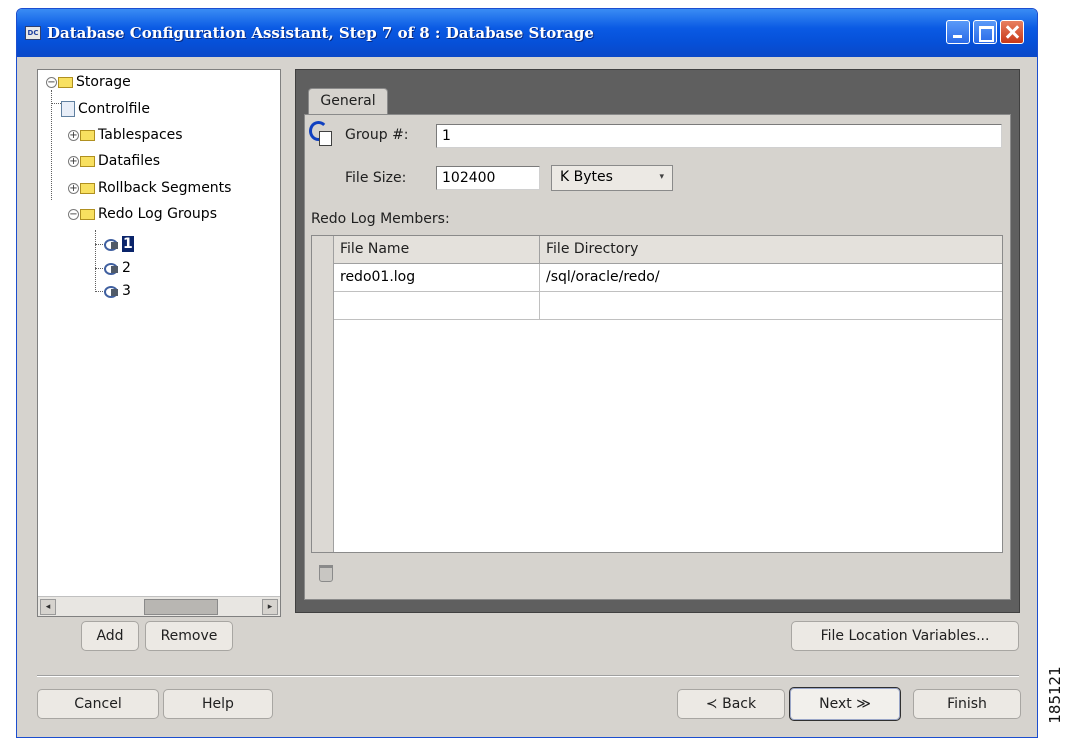  I want to click on app-icon: DC, so click(33, 33).